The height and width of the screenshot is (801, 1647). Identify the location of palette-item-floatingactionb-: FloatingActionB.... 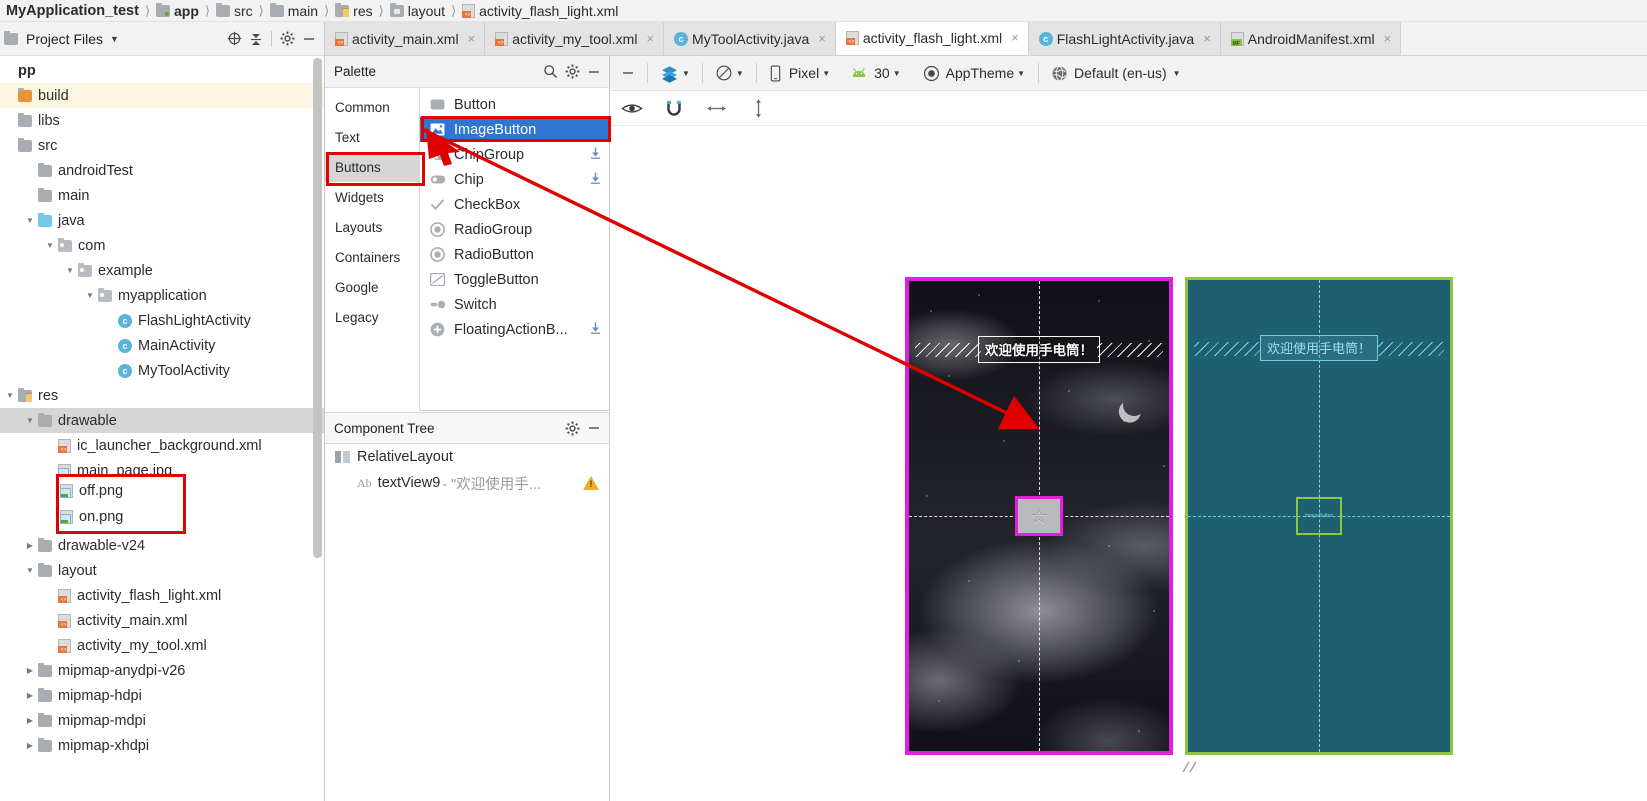
(514, 329).